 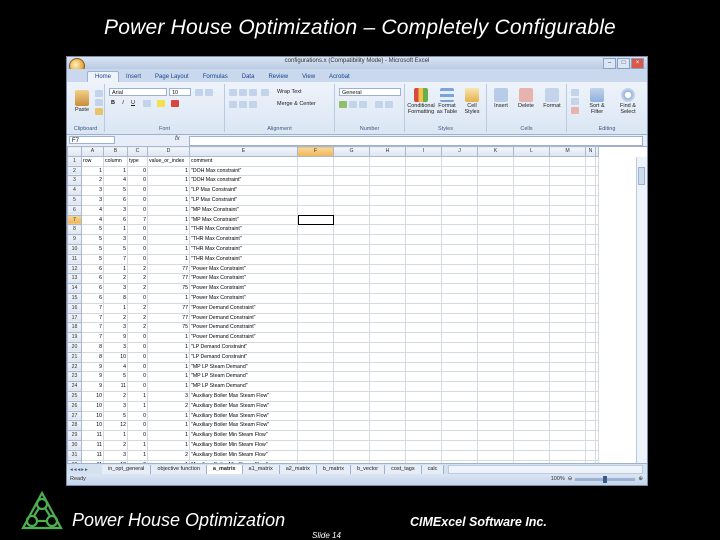 I want to click on cell-E30: "Auxiliary Boiler Min Steam Flow", so click(x=243, y=445).